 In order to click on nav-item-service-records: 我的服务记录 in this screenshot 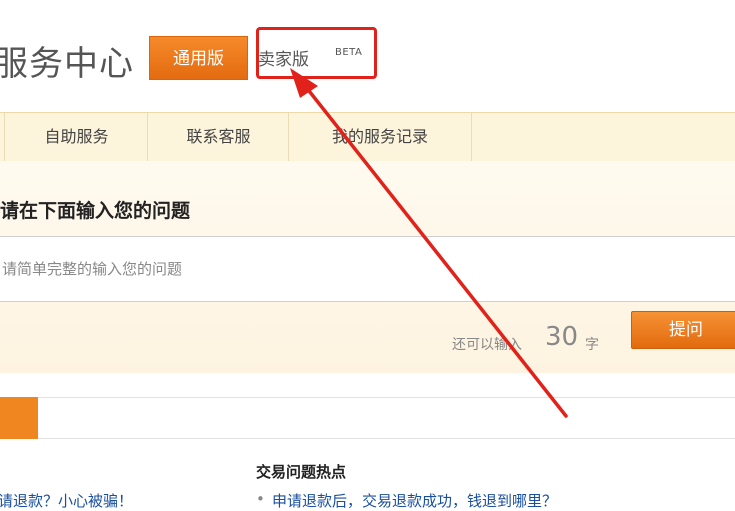, I will do `click(380, 137)`.